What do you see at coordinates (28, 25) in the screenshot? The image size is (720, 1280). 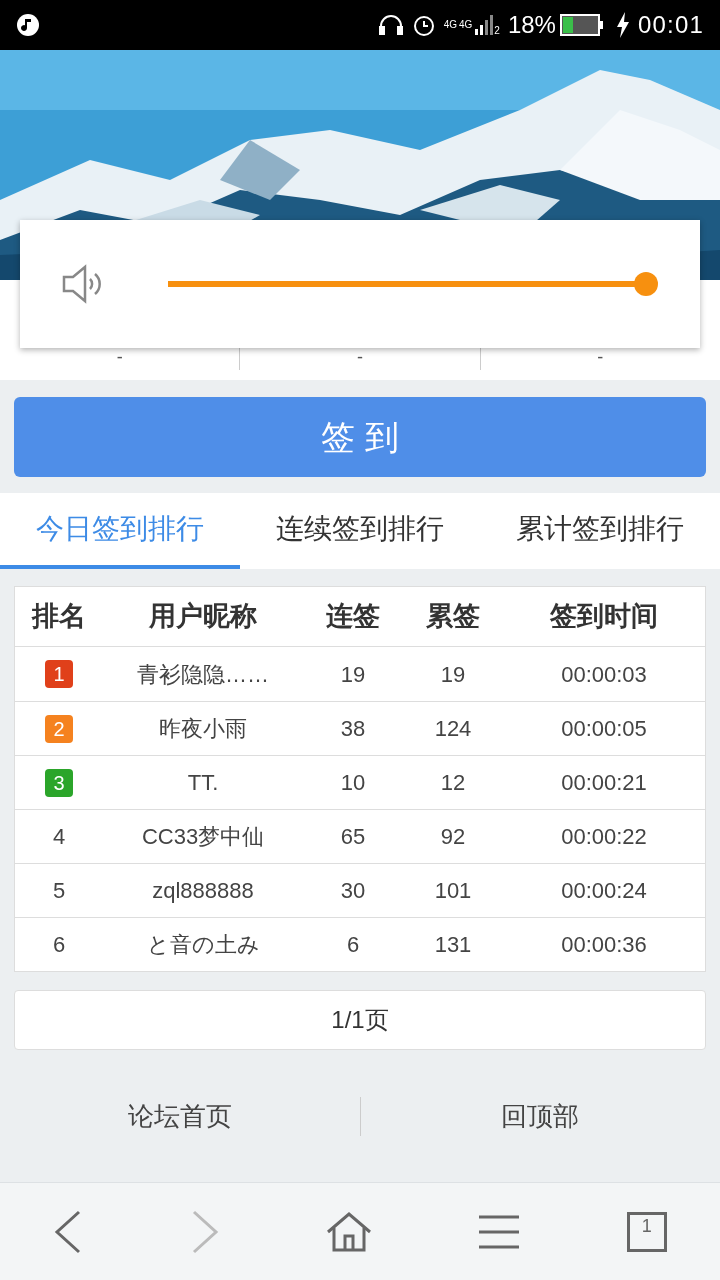 I see `music-note-icon` at bounding box center [28, 25].